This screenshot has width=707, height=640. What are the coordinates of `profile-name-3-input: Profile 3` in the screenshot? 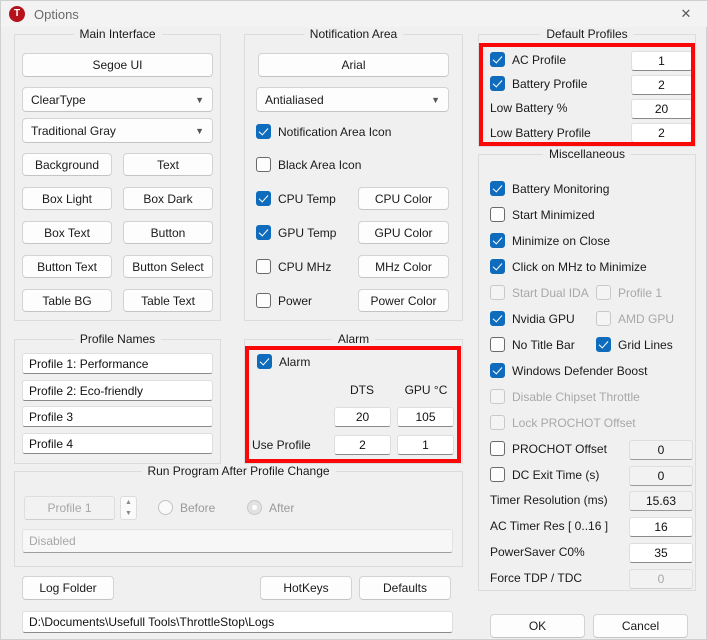 It's located at (117, 416).